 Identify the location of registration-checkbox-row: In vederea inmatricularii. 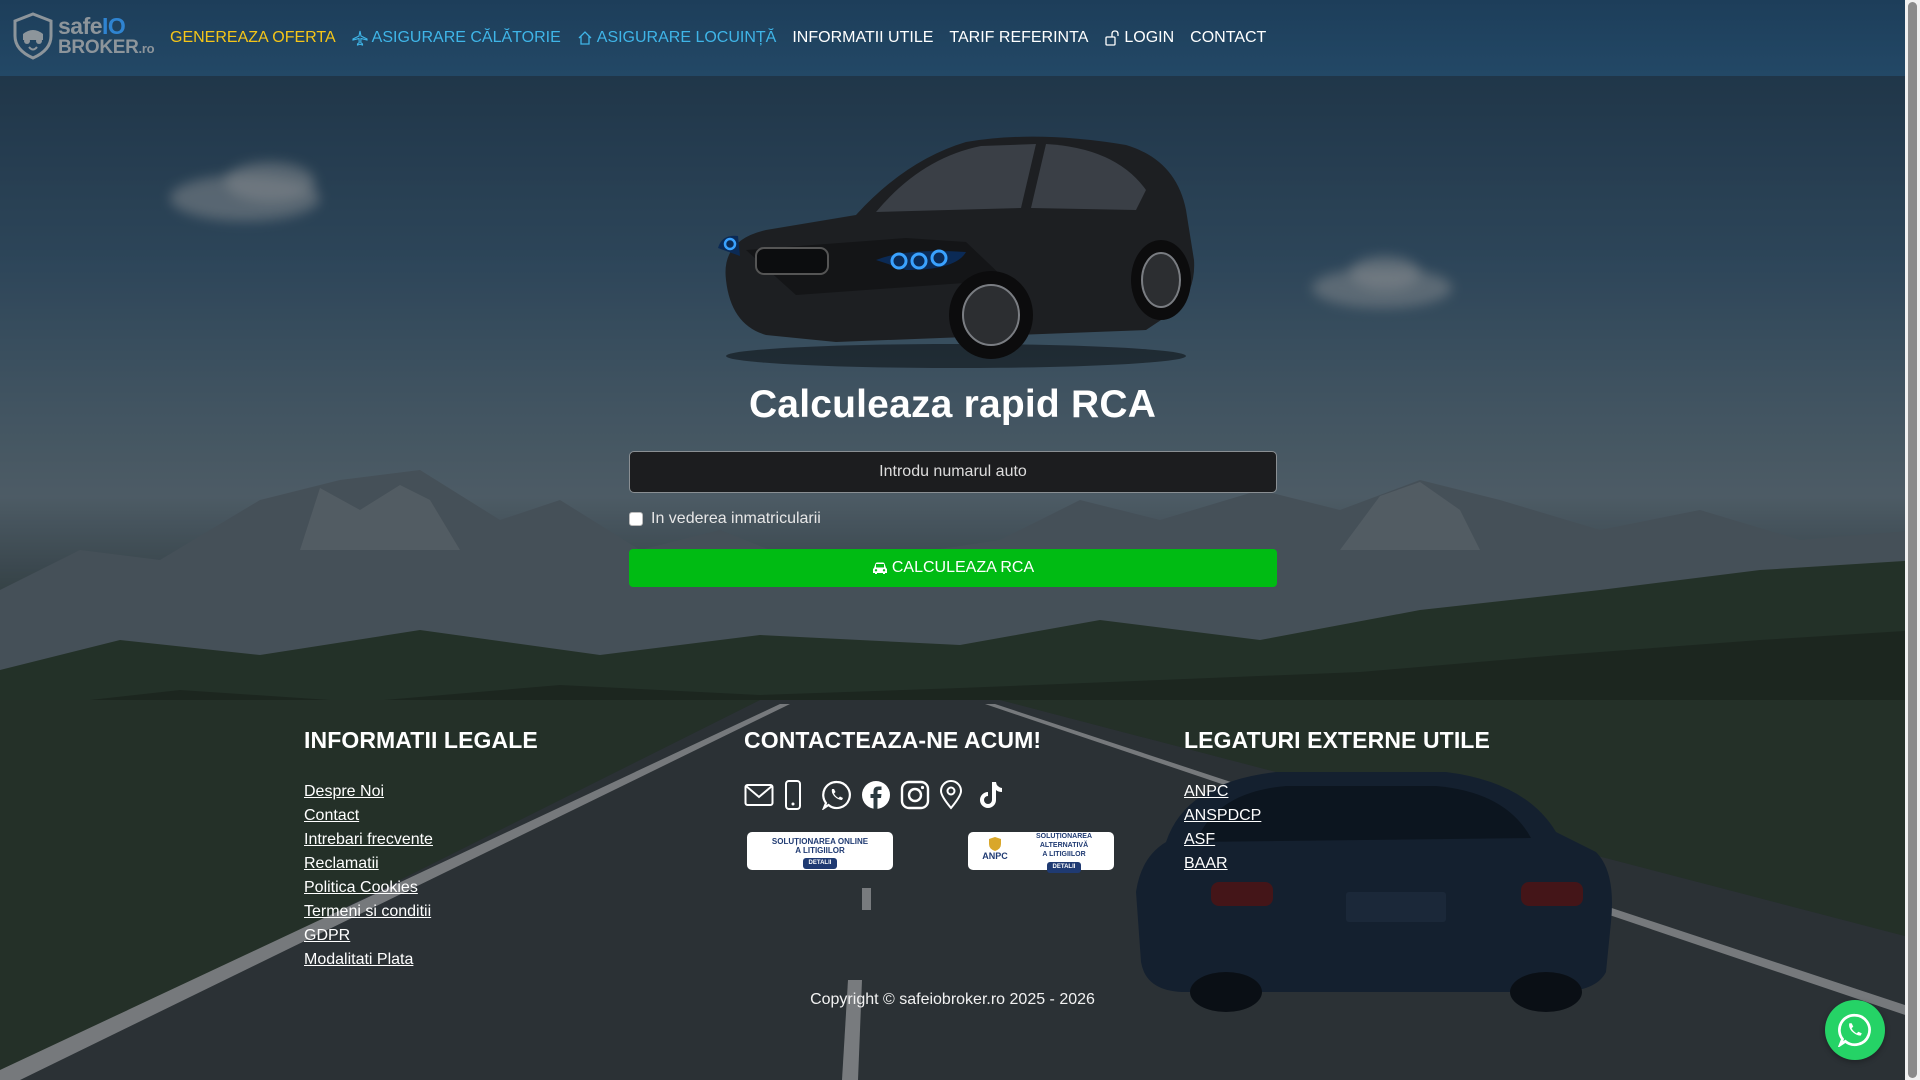
(725, 519).